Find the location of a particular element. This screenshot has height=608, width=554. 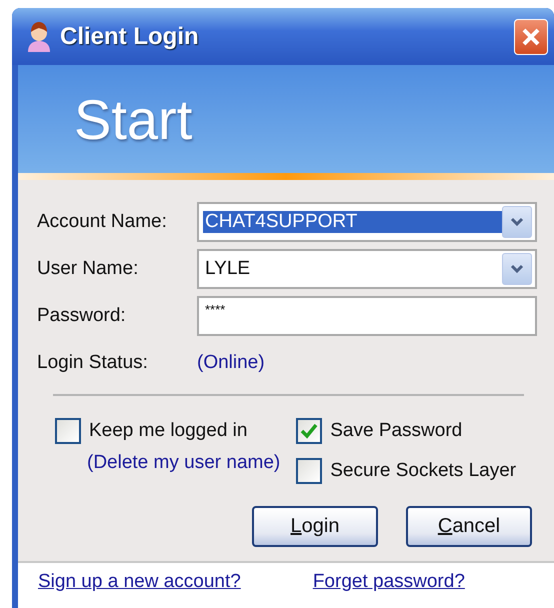

field-label: Password: is located at coordinates (82, 315).